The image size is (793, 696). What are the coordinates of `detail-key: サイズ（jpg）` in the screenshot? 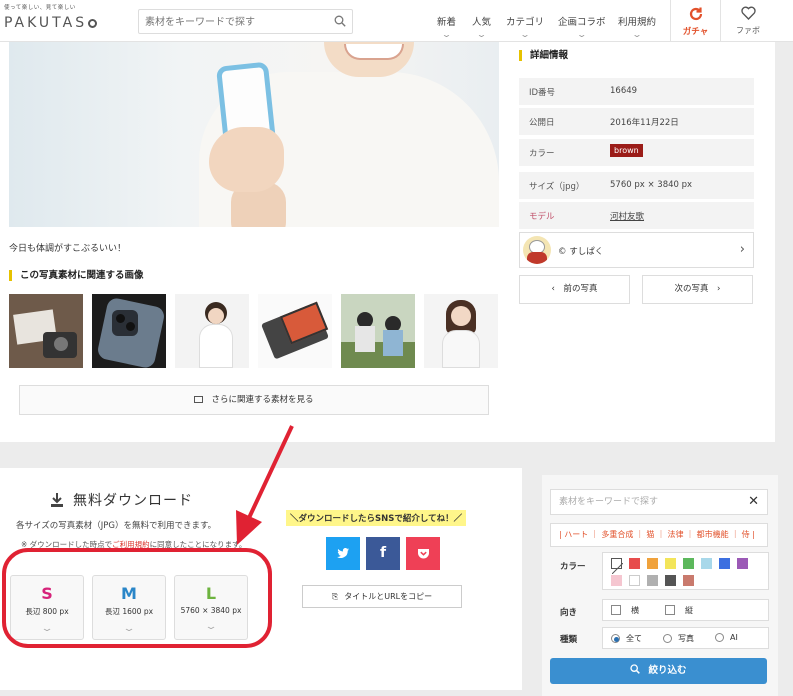 It's located at (557, 187).